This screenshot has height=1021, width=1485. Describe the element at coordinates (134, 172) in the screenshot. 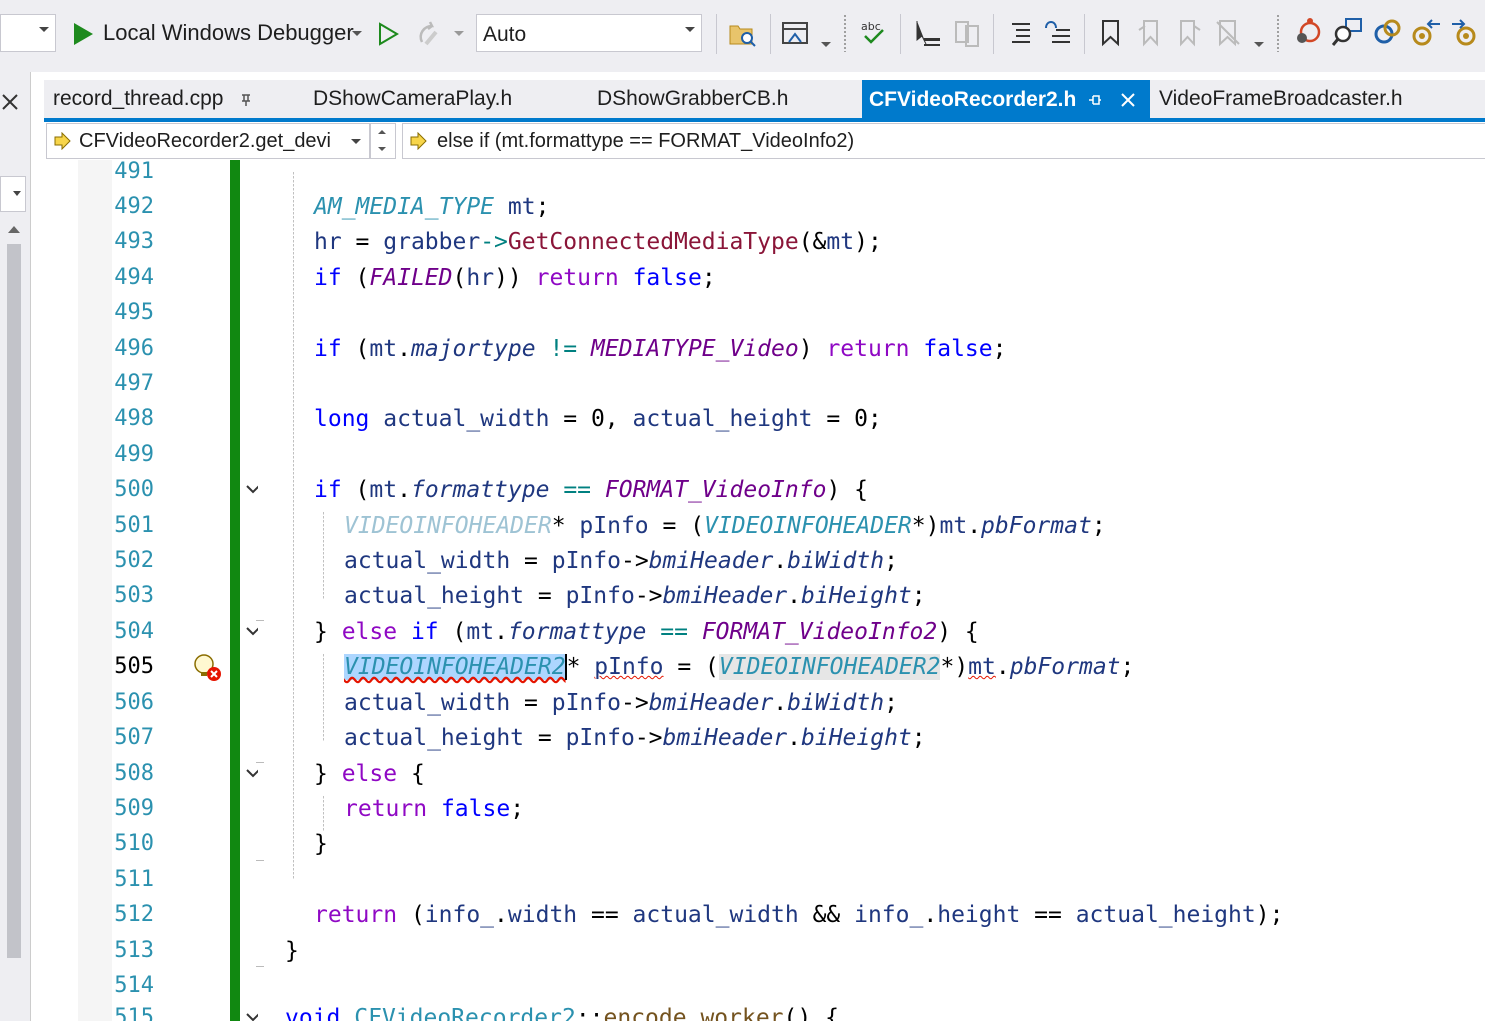

I see `line-number: 491` at that location.